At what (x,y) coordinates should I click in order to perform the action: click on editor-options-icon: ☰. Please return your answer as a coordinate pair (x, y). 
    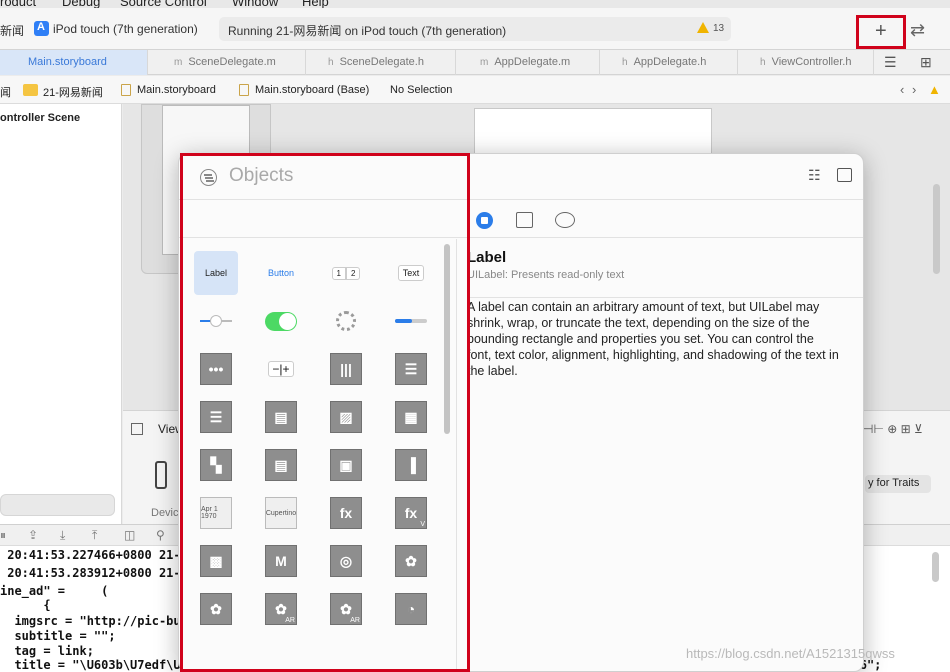
    Looking at the image, I should click on (890, 62).